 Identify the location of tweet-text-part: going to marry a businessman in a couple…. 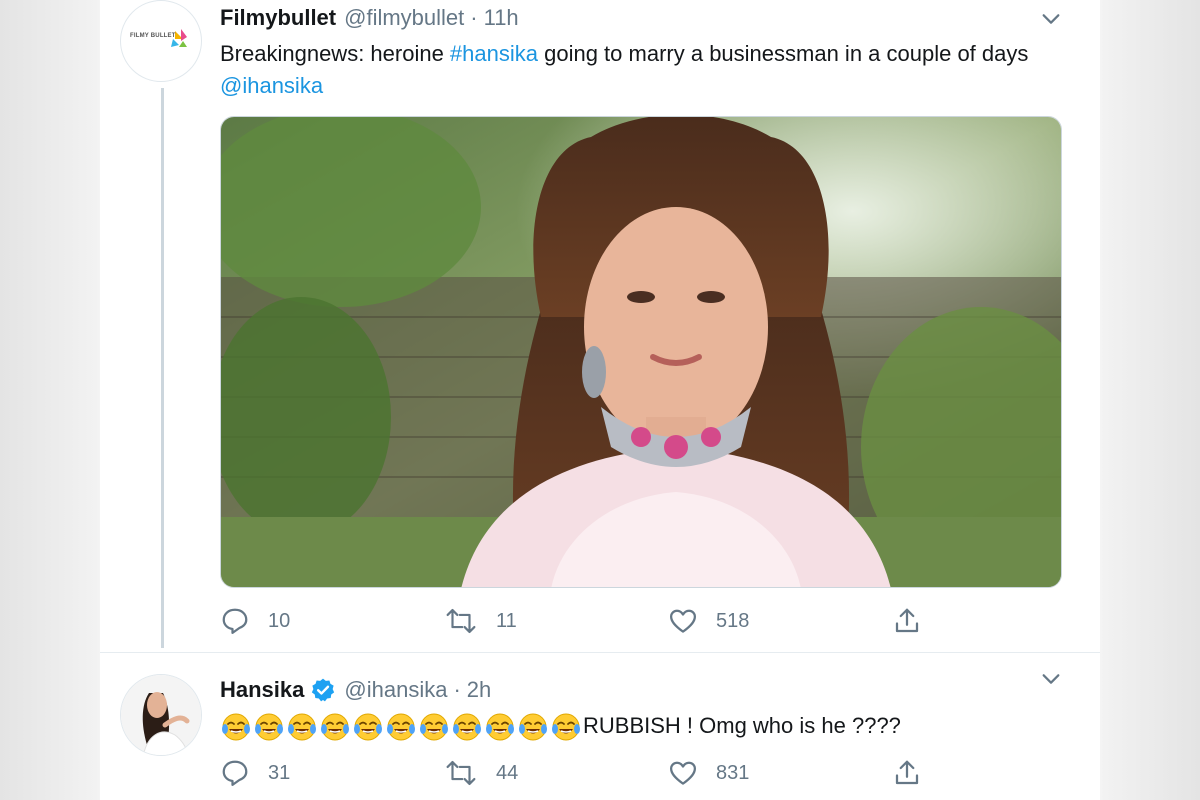
(783, 53).